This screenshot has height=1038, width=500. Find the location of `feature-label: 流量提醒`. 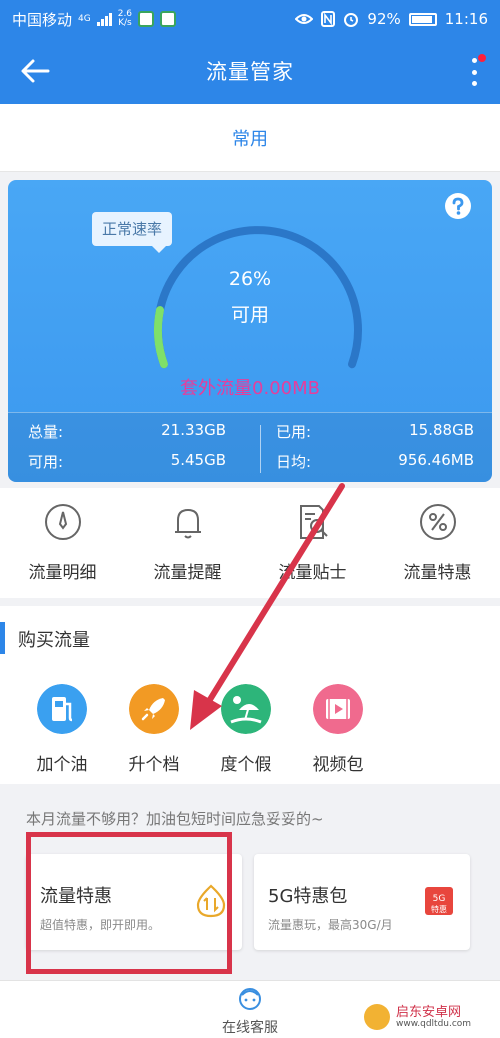

feature-label: 流量提醒 is located at coordinates (187, 573).